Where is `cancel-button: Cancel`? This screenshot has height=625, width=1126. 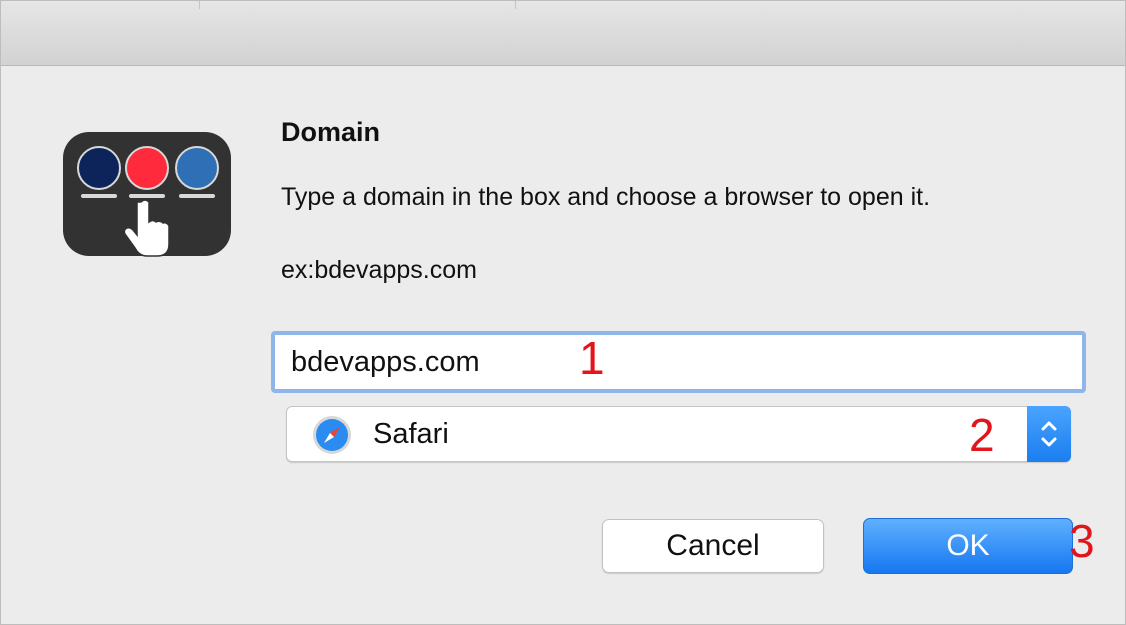
cancel-button: Cancel is located at coordinates (713, 546).